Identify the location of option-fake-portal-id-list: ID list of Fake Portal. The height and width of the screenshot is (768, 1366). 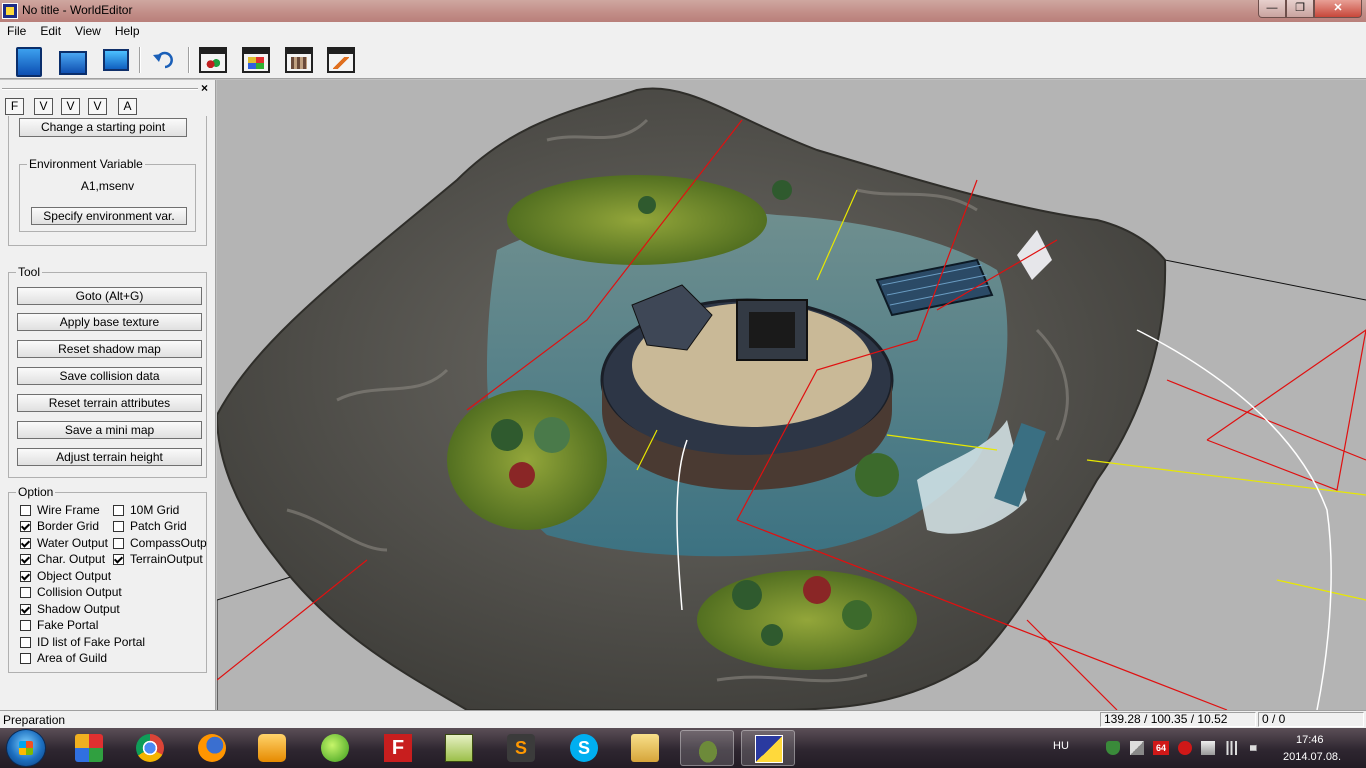
(110, 642).